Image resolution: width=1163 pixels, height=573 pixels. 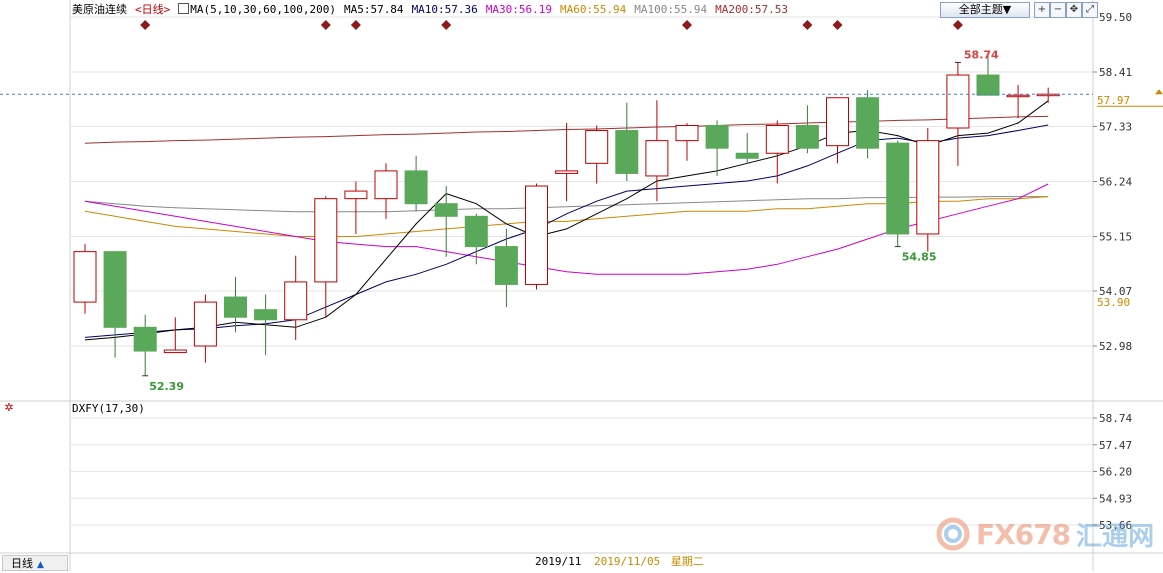 What do you see at coordinates (593, 9) in the screenshot?
I see `ma60-value: MA60:55.94` at bounding box center [593, 9].